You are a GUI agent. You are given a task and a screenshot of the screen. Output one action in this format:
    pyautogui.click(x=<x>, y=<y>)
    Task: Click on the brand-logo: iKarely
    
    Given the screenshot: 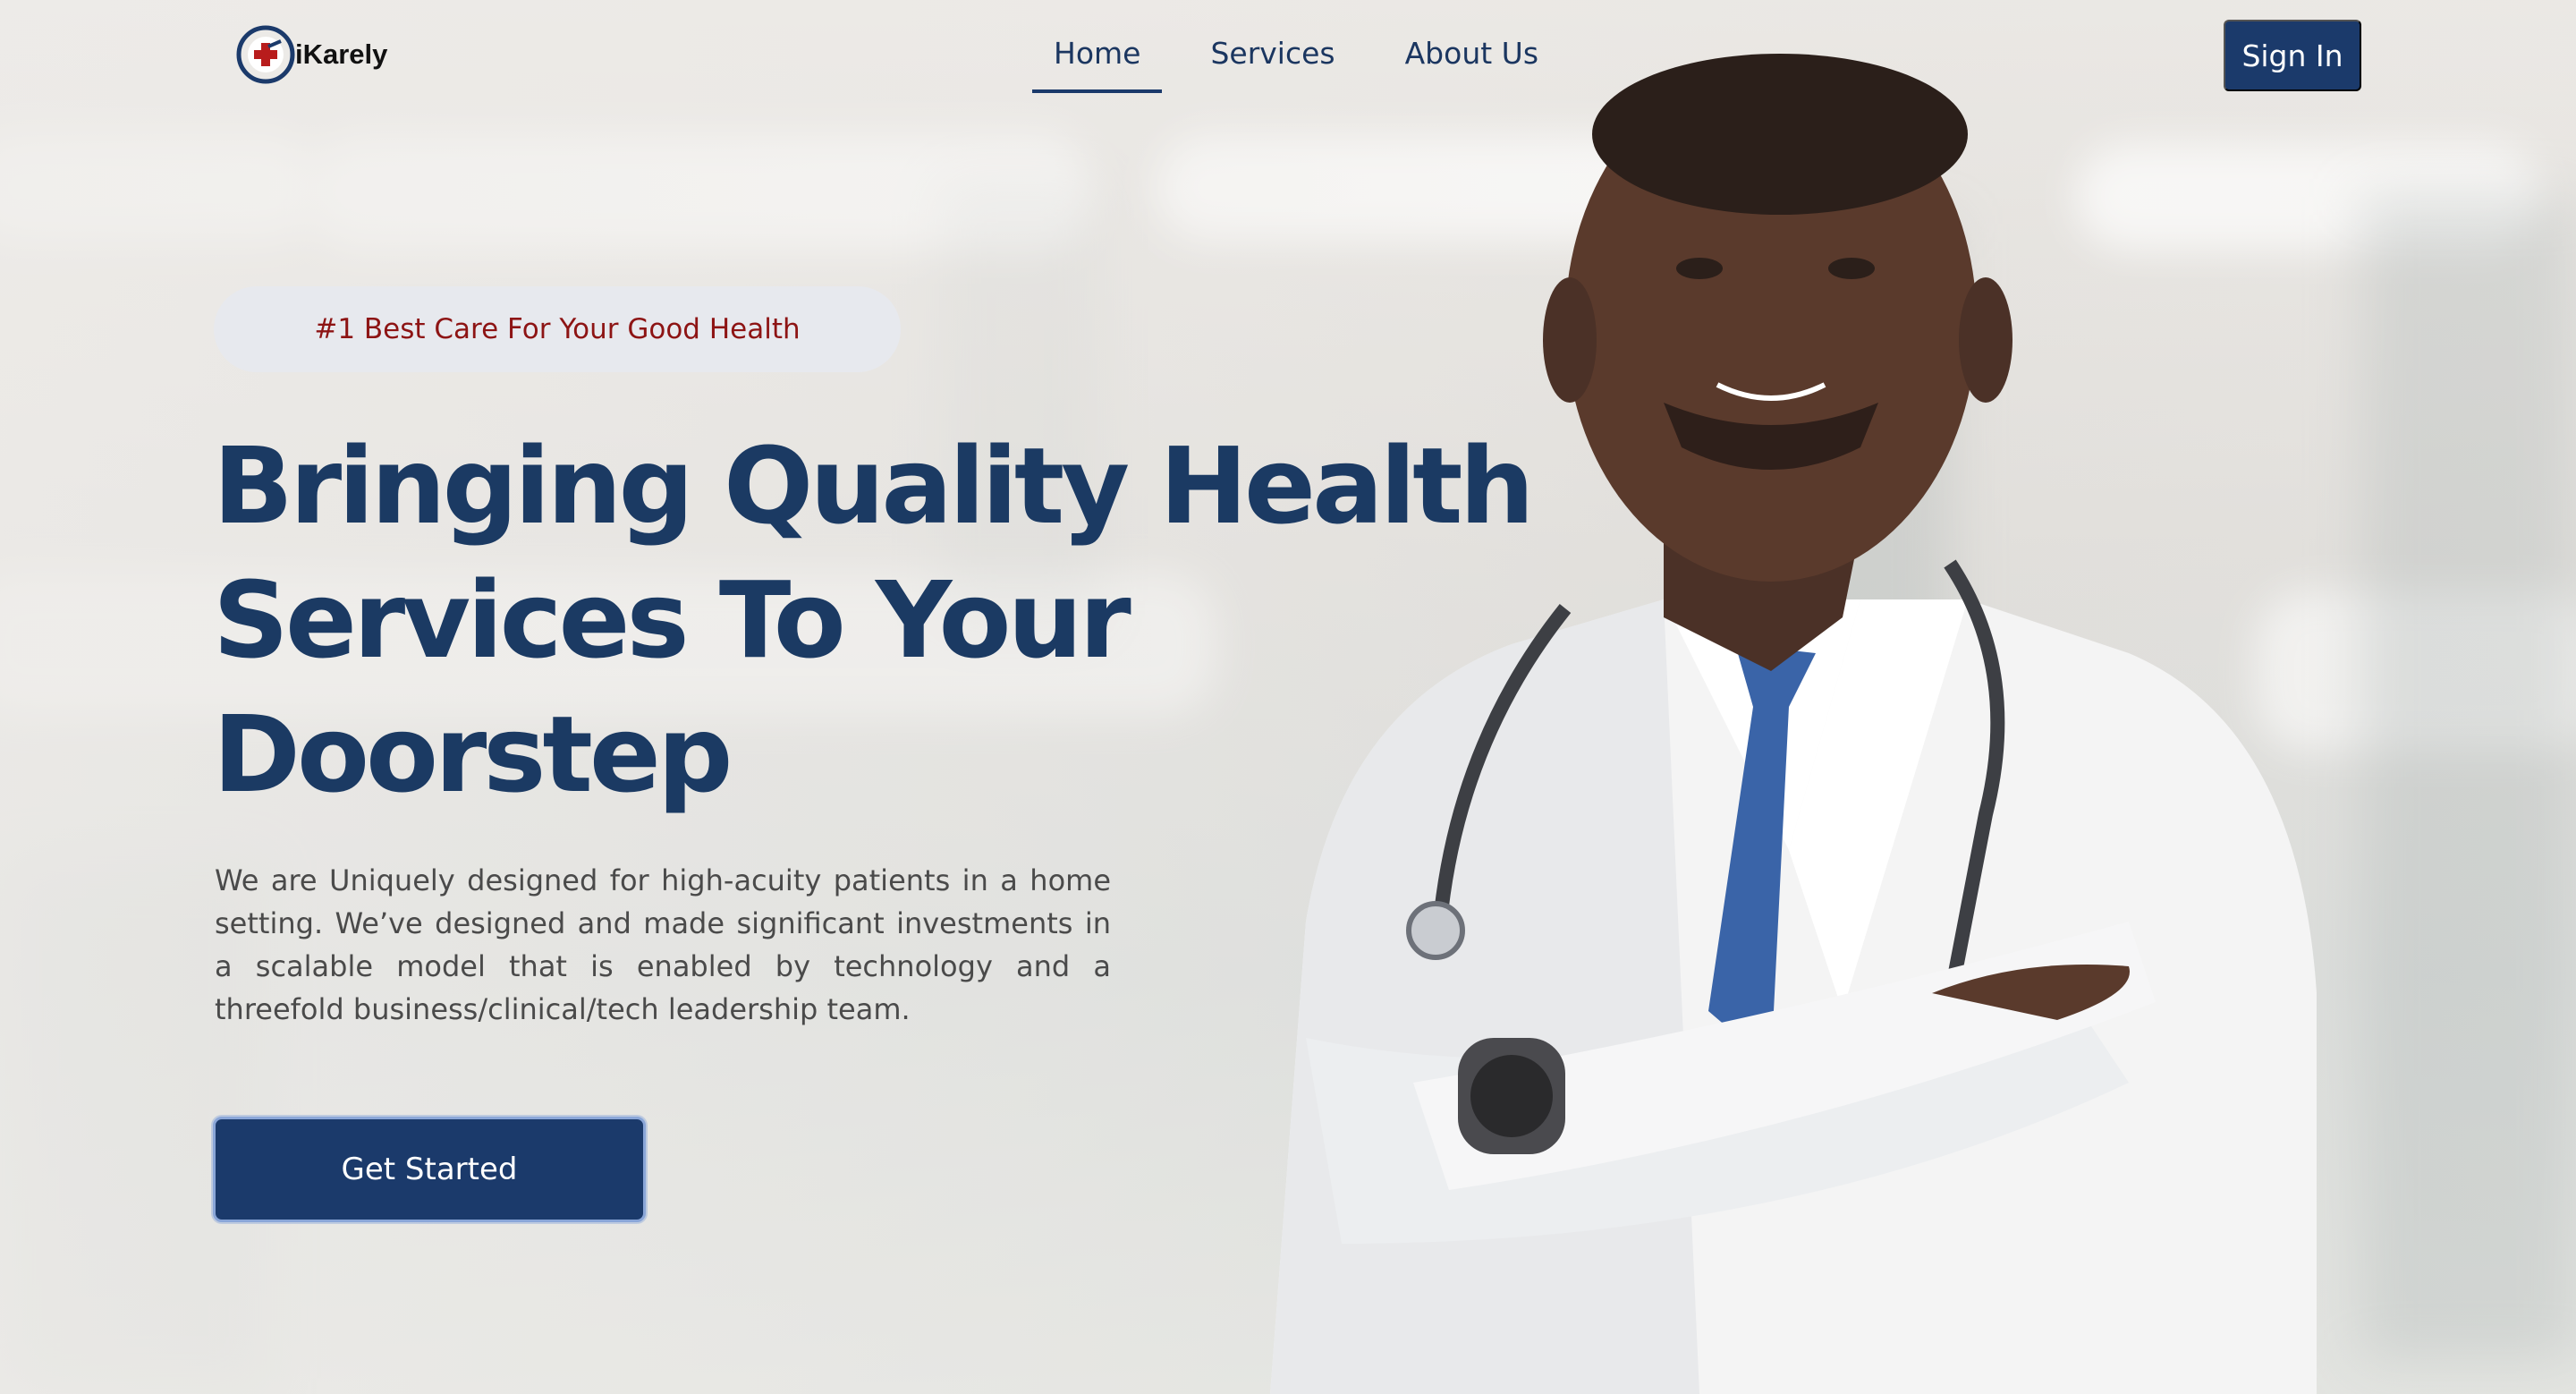 What is the action you would take?
    pyautogui.click(x=310, y=54)
    